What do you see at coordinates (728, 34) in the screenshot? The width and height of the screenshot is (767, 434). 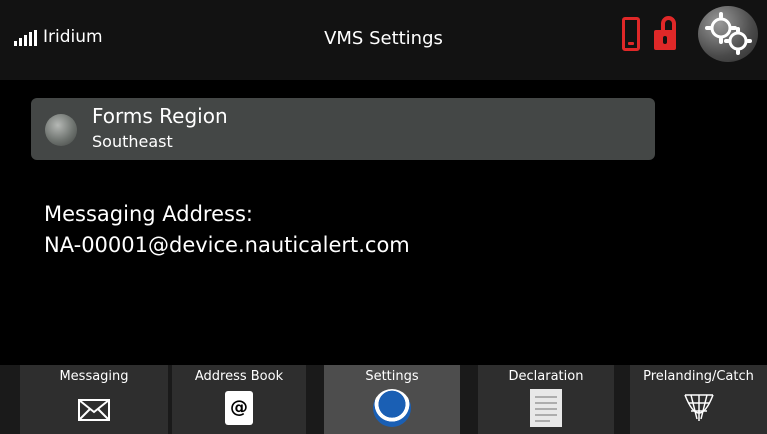 I see `gears-icon` at bounding box center [728, 34].